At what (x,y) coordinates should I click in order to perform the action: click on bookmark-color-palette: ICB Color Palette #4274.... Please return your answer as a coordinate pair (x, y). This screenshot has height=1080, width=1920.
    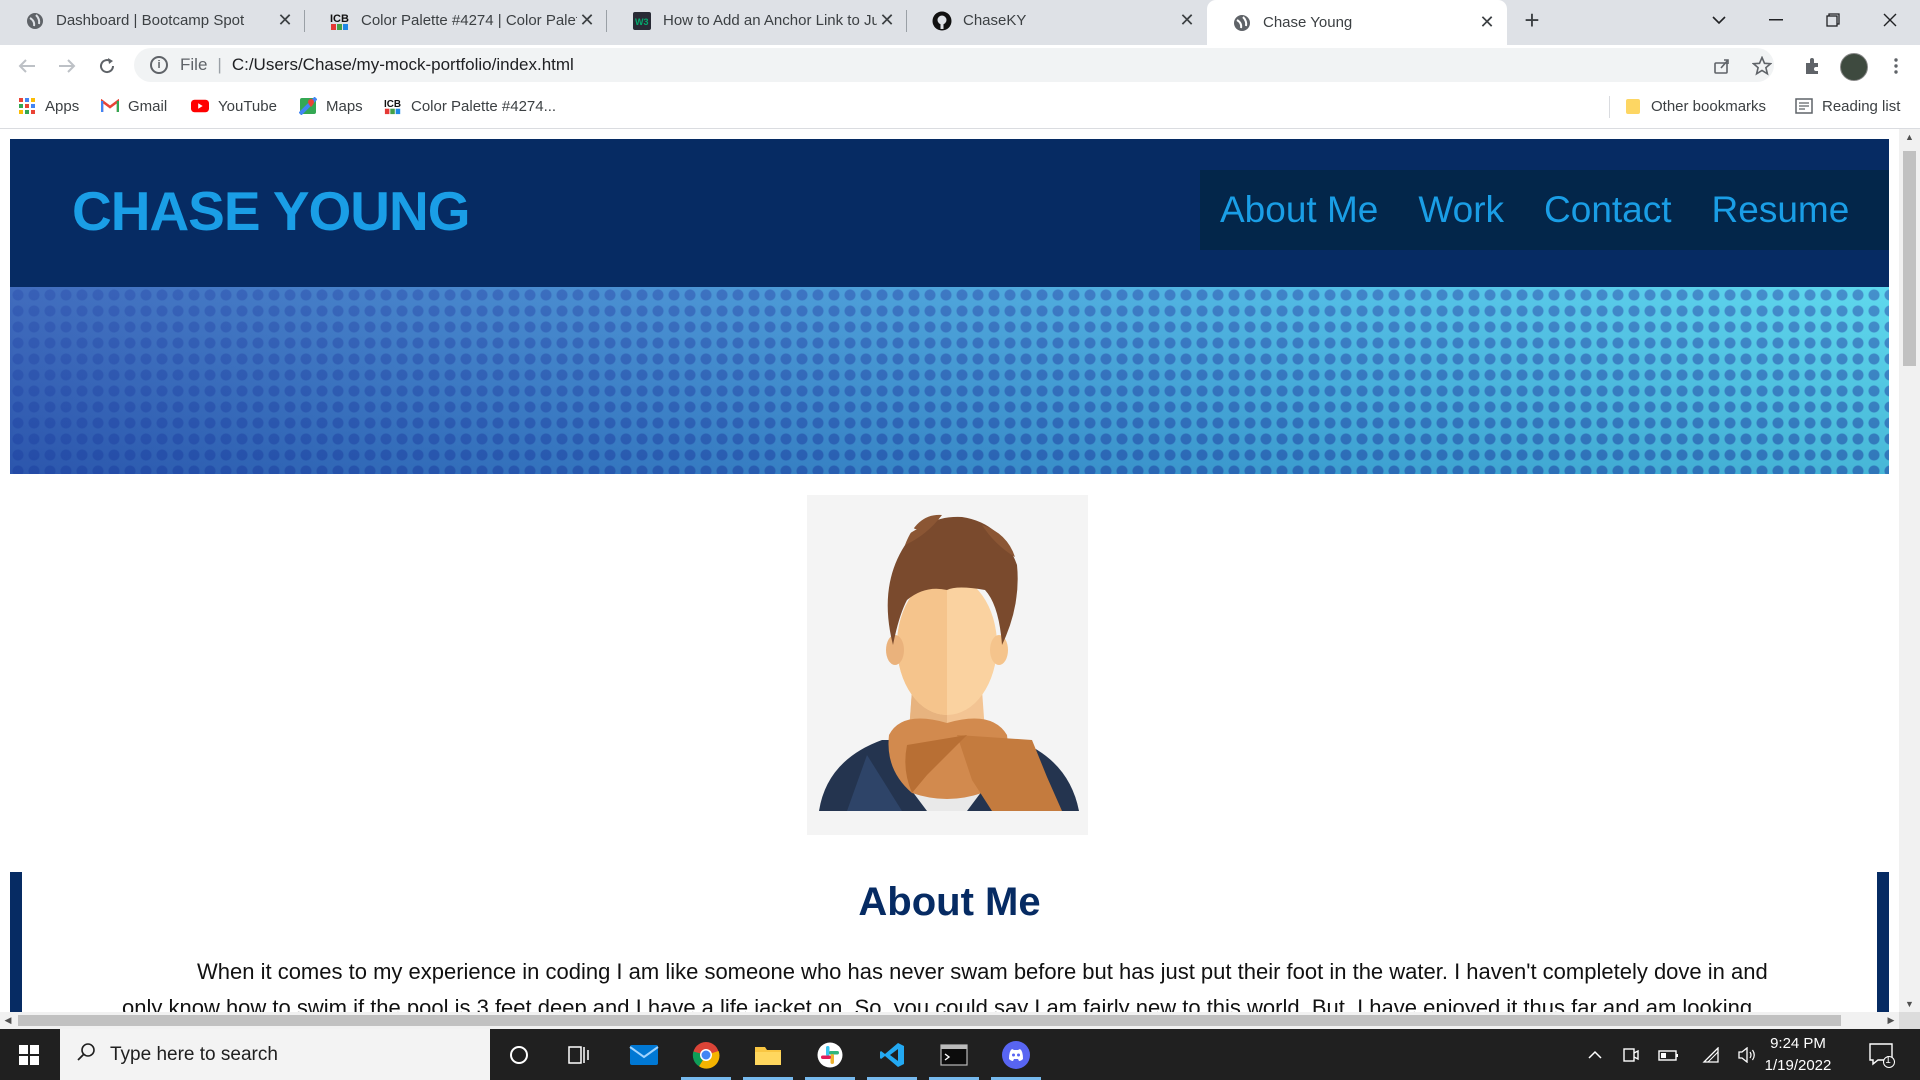
    Looking at the image, I should click on (470, 106).